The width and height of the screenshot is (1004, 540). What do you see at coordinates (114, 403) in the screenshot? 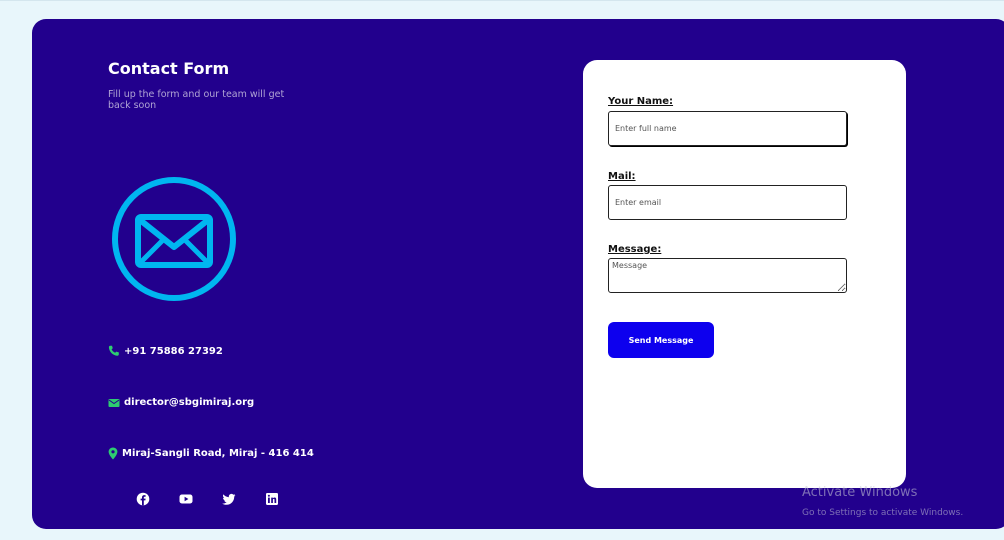
I see `mail-icon` at bounding box center [114, 403].